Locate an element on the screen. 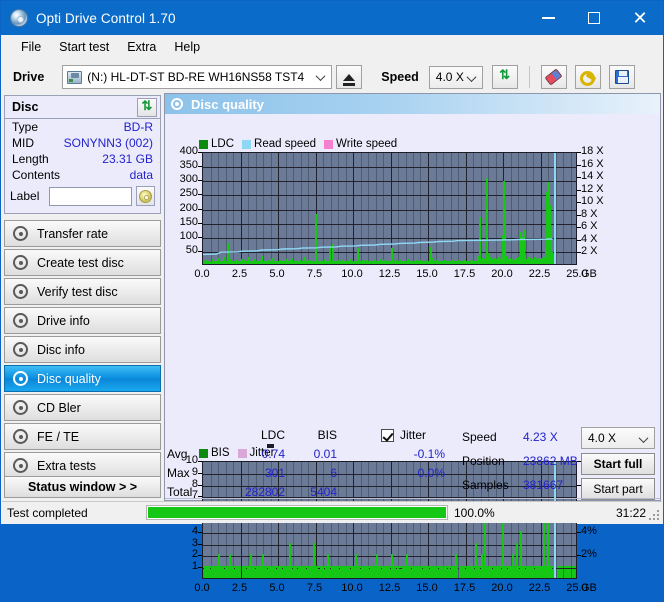 This screenshot has height=602, width=664. disc-label-row: Label is located at coordinates (82, 196).